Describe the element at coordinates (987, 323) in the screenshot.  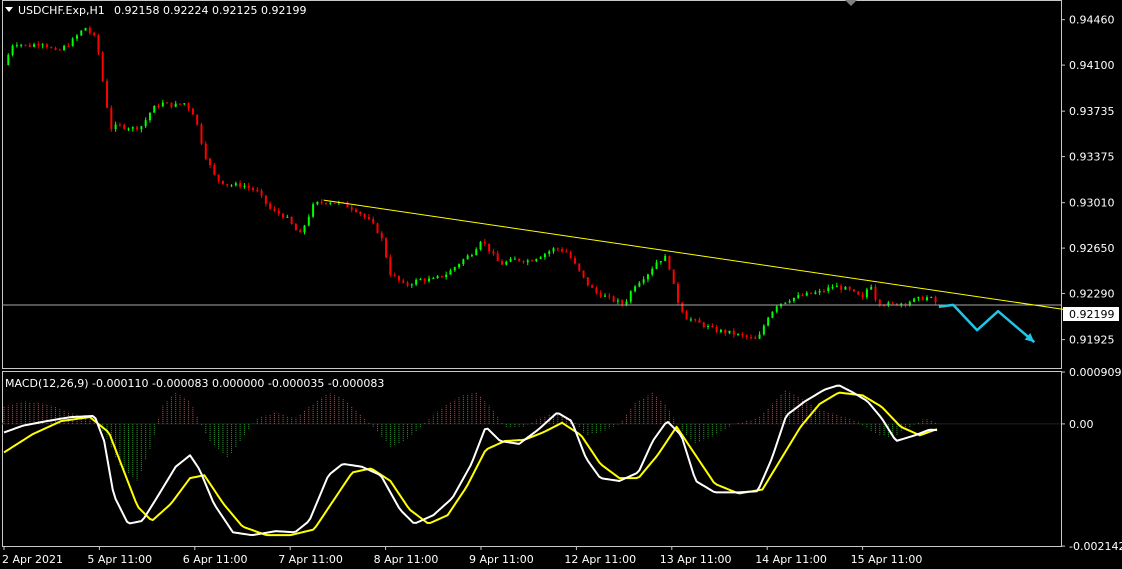
I see `projection-arrow` at that location.